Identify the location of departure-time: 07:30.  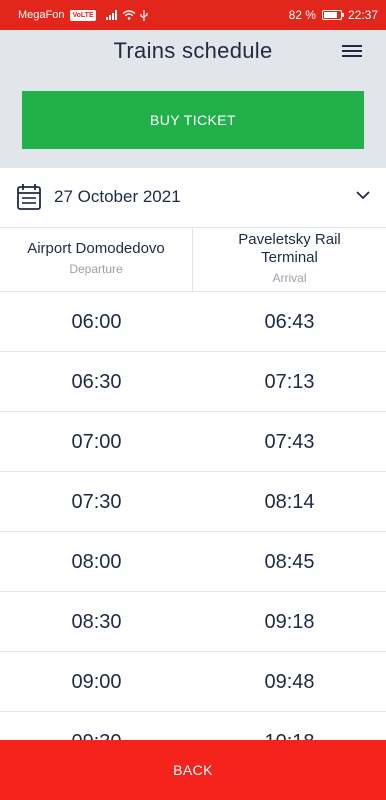
(96, 502).